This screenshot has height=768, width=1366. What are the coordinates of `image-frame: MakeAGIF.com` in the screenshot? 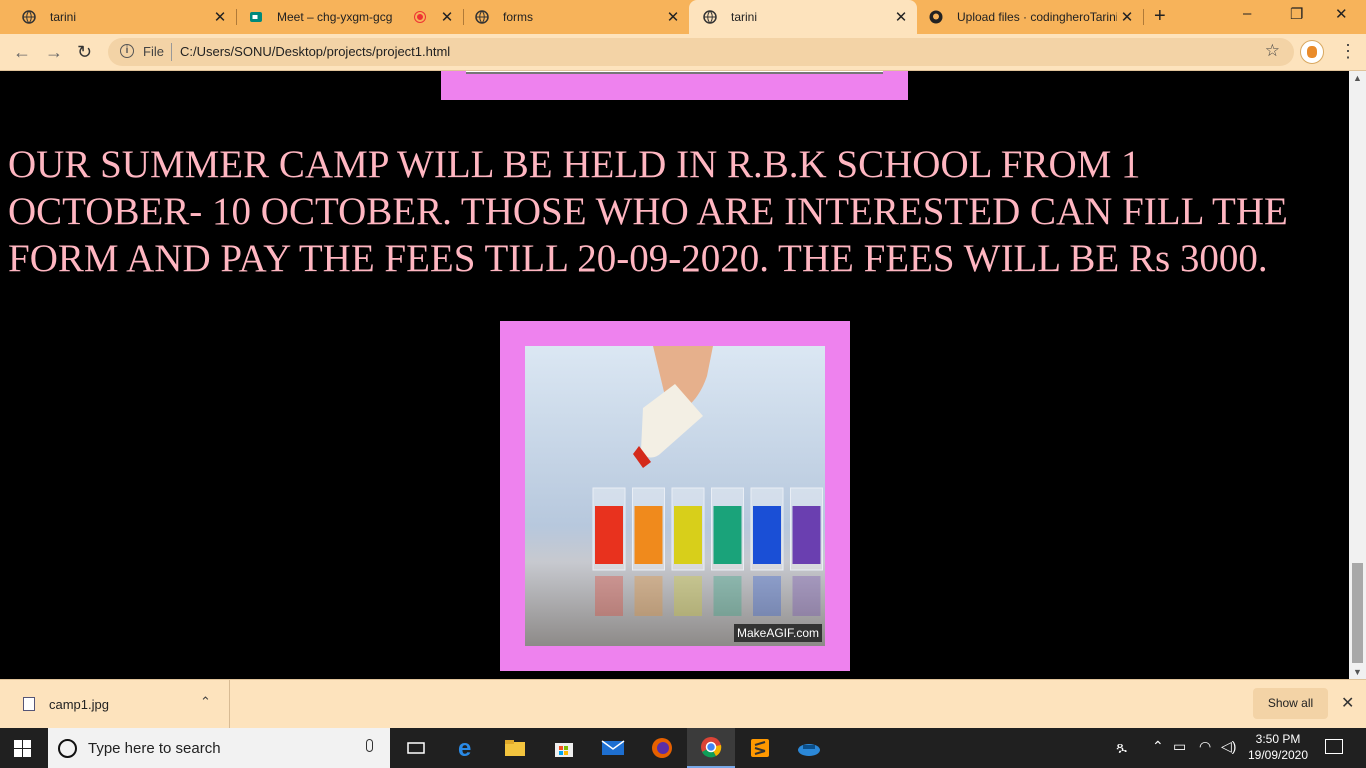 It's located at (675, 496).